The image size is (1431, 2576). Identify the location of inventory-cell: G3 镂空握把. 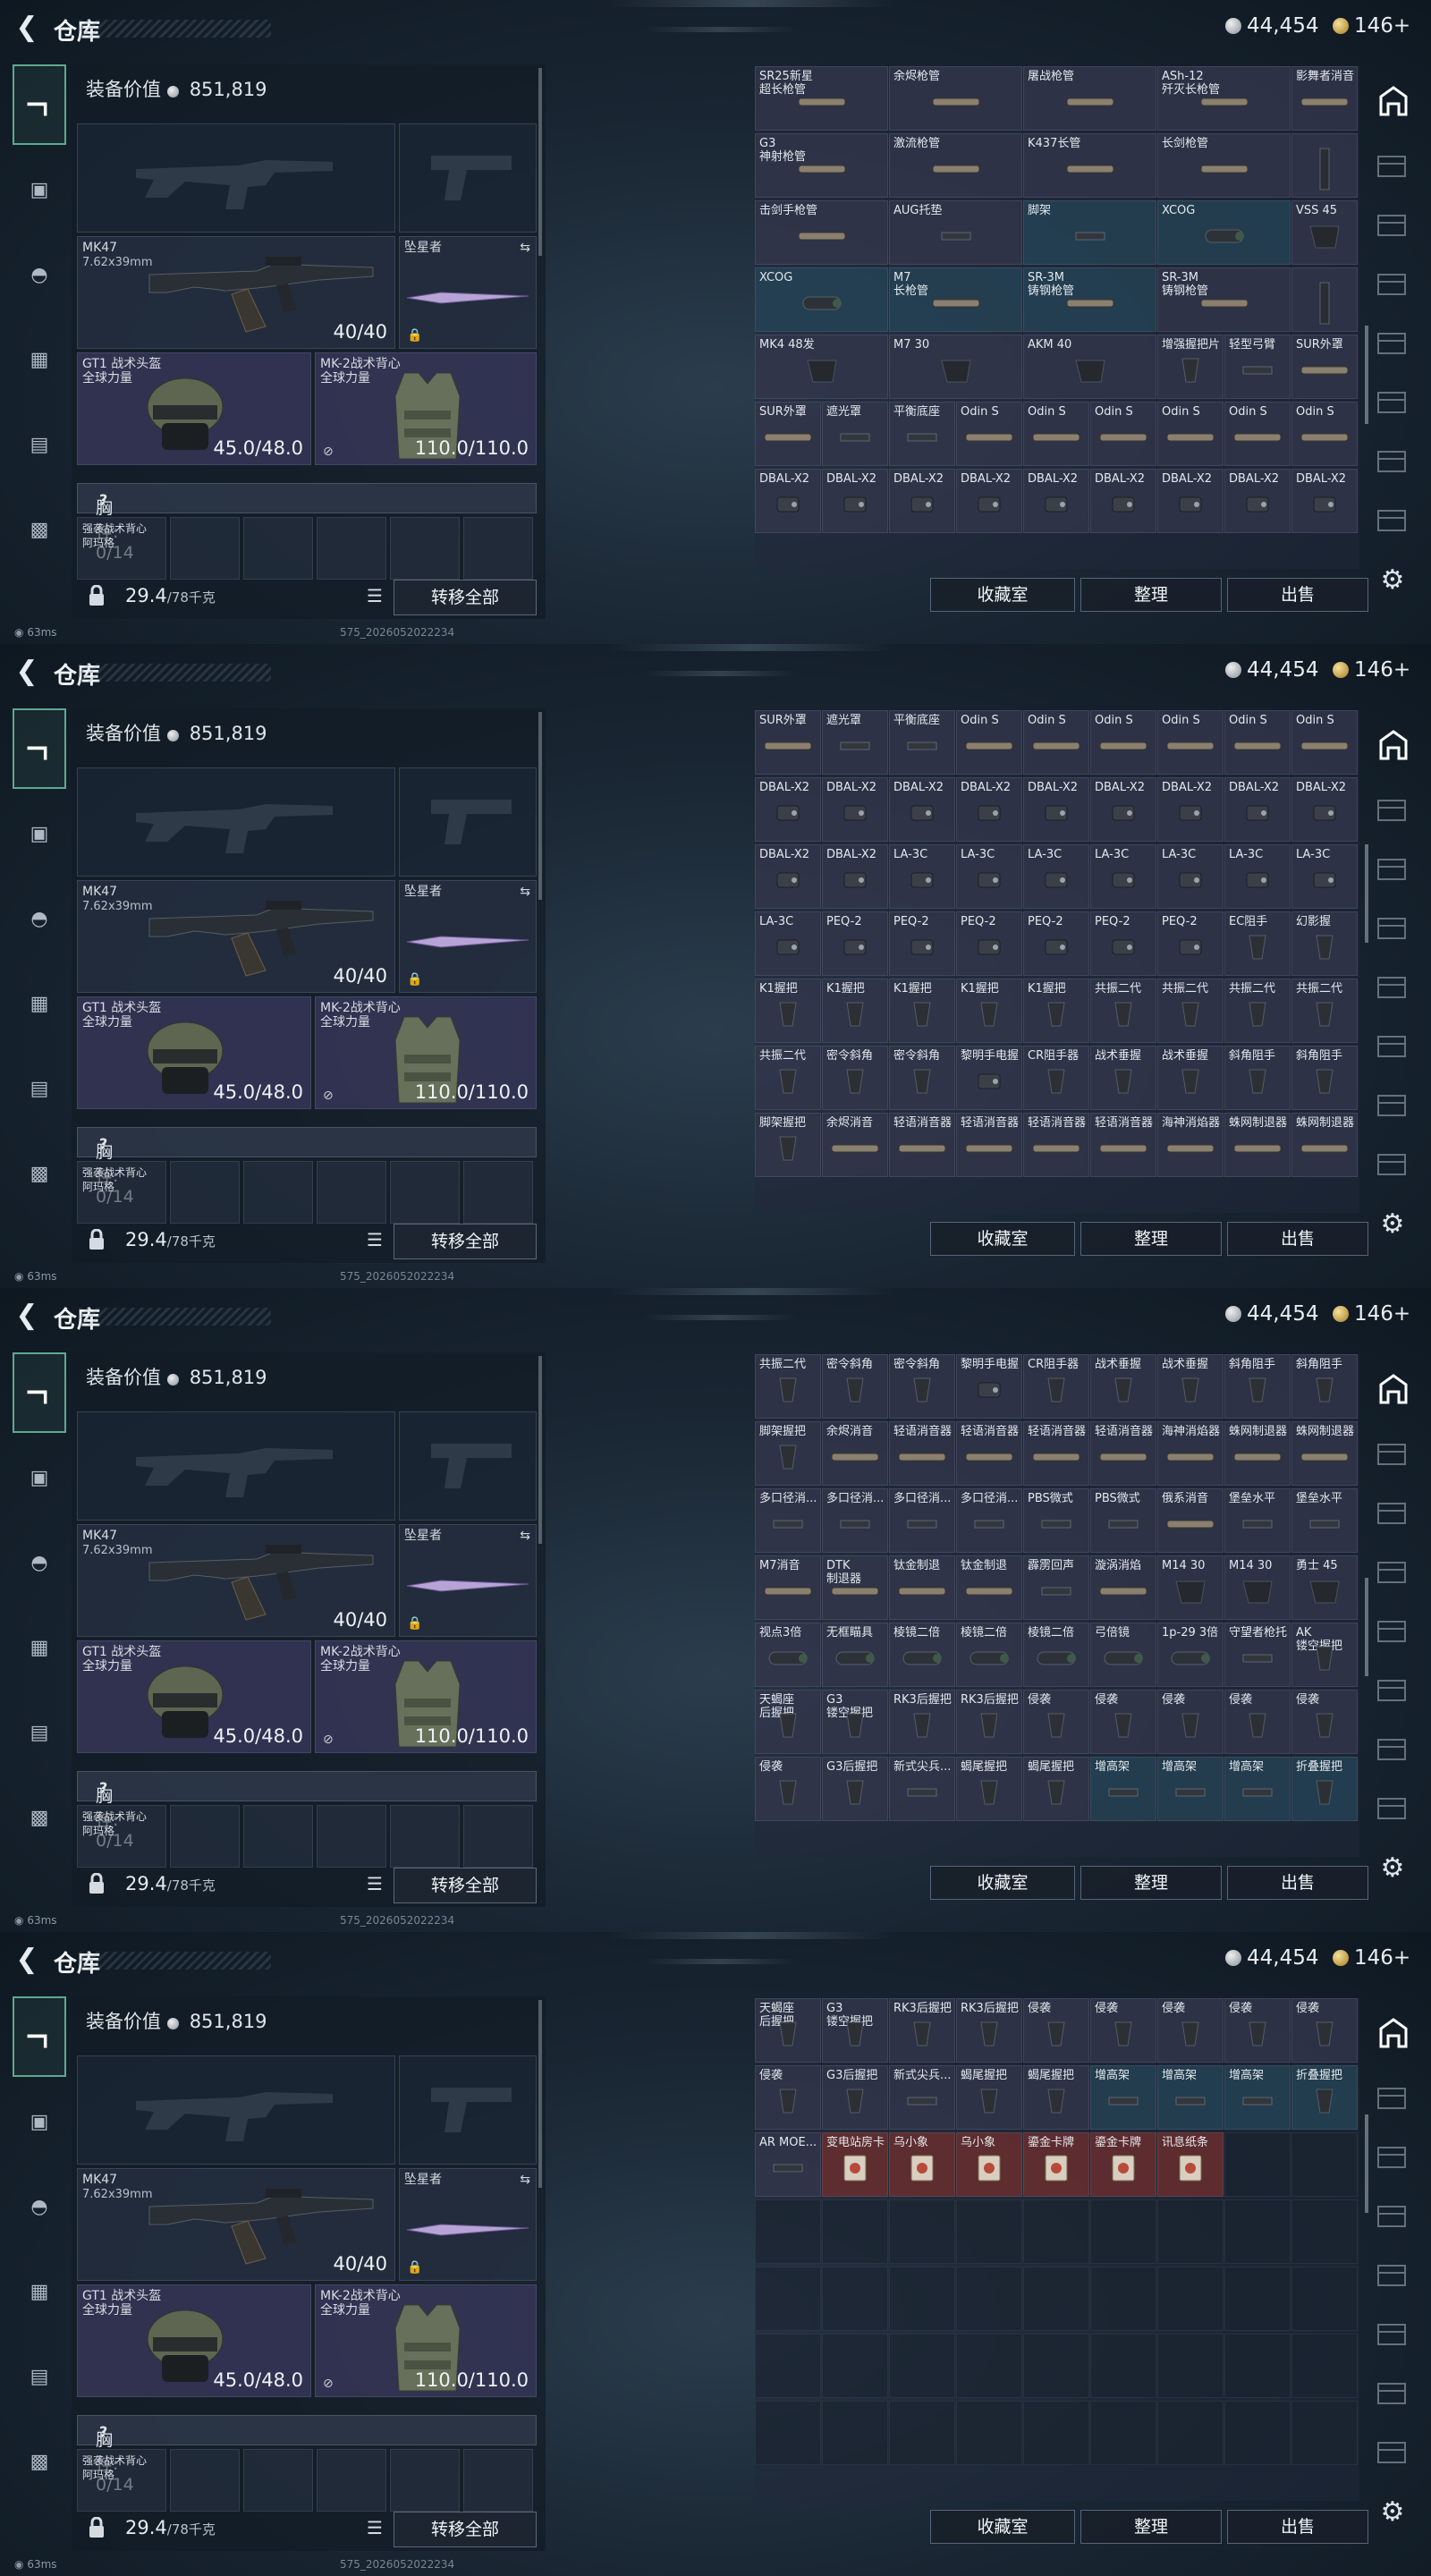
(855, 2030).